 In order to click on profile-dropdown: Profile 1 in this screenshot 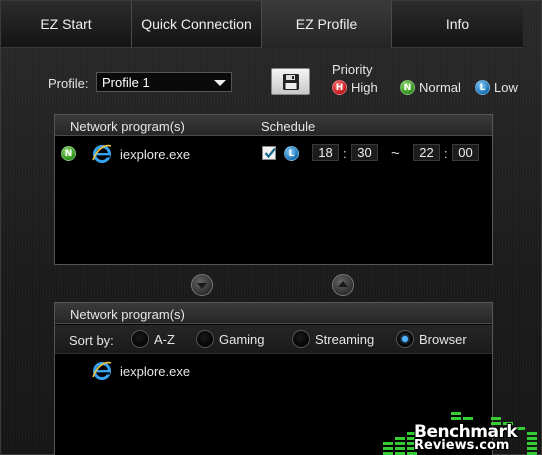, I will do `click(164, 82)`.